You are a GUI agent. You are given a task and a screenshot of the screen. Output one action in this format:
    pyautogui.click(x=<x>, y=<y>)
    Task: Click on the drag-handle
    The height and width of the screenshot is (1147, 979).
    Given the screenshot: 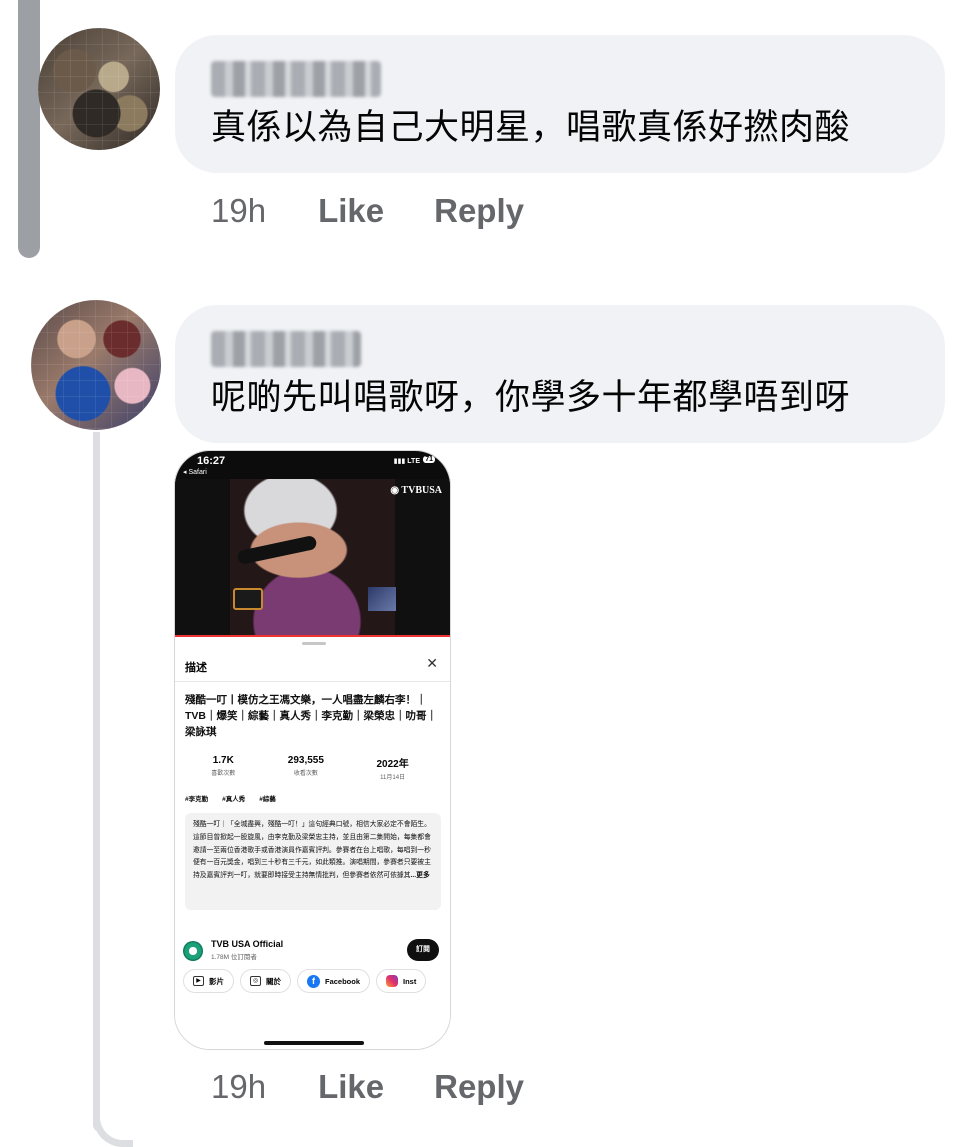 What is the action you would take?
    pyautogui.click(x=314, y=643)
    